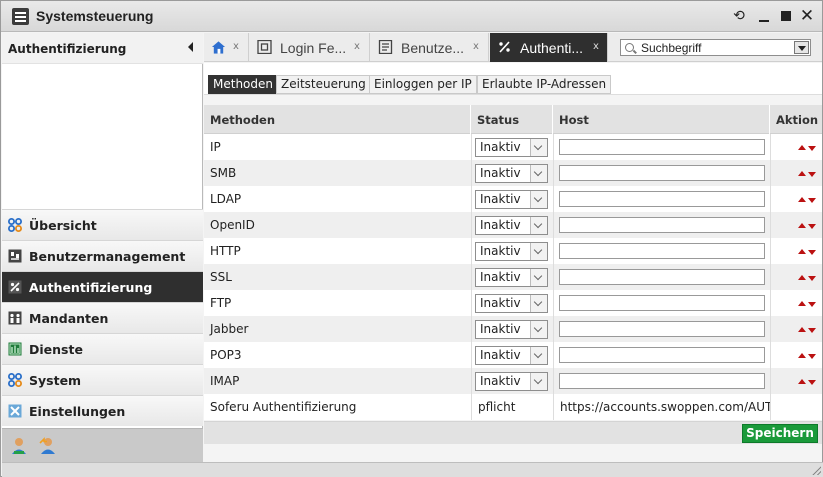 The image size is (823, 477). Describe the element at coordinates (500, 277) in the screenshot. I see `status-select-value: Inaktiv` at that location.